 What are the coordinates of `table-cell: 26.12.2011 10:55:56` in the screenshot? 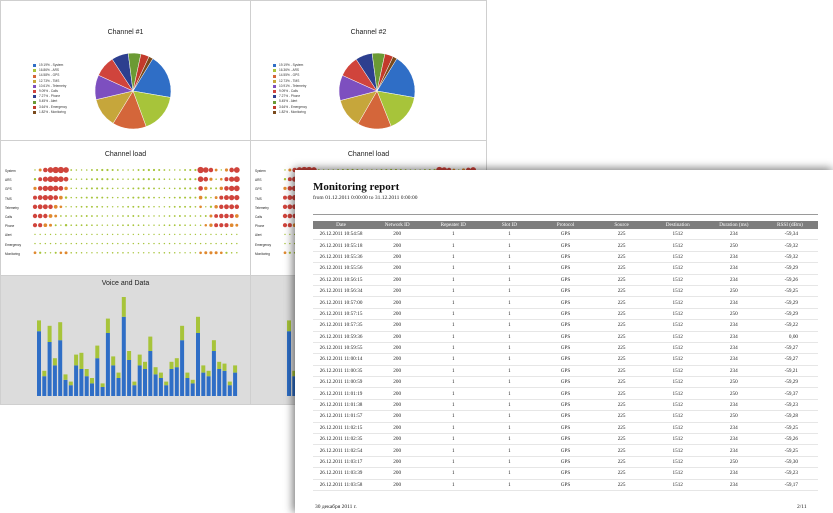 It's located at (341, 268).